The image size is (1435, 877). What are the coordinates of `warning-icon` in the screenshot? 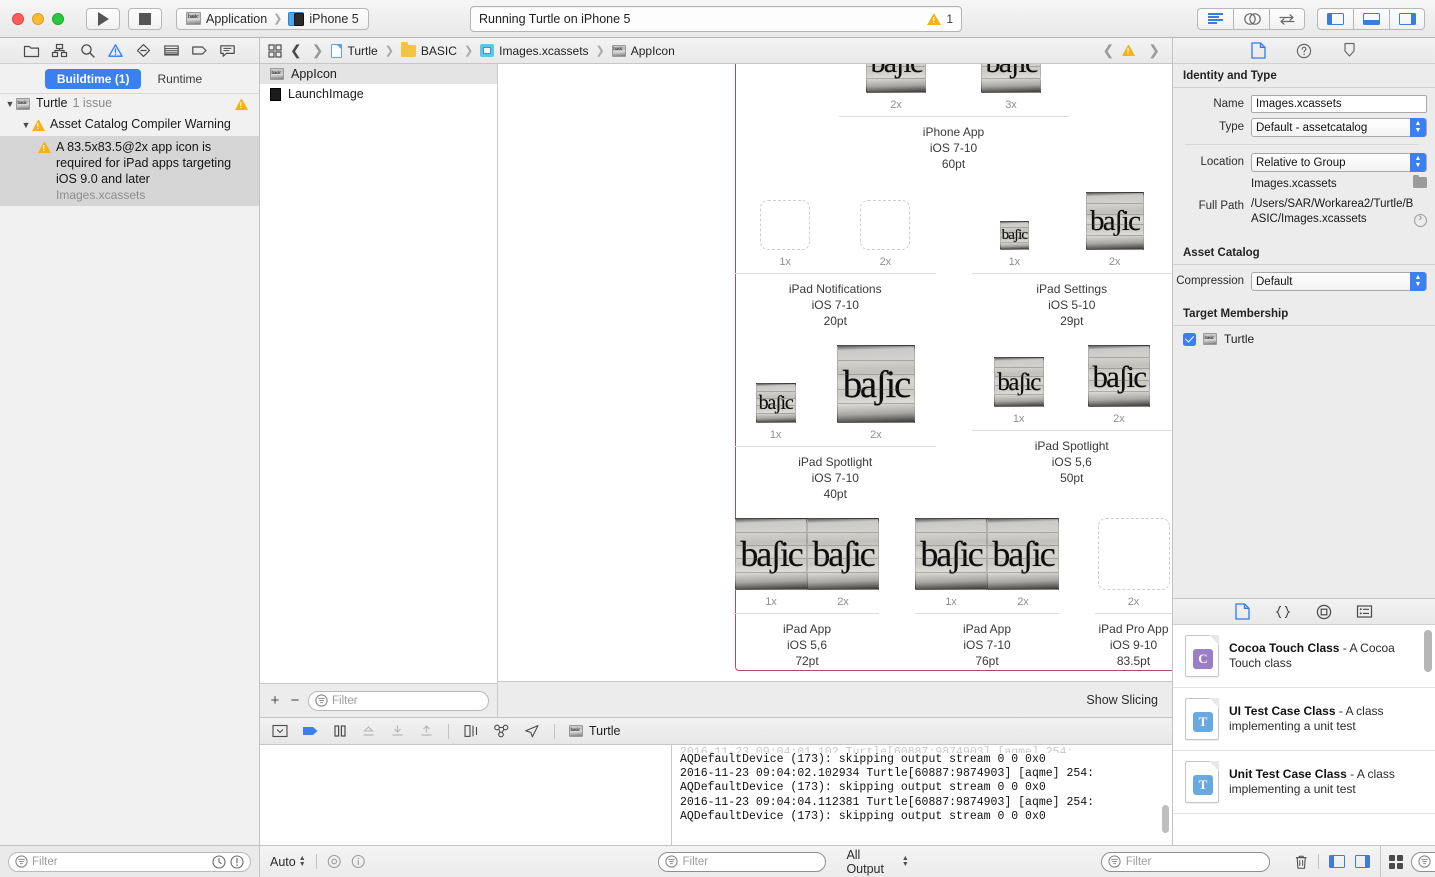 It's located at (934, 18).